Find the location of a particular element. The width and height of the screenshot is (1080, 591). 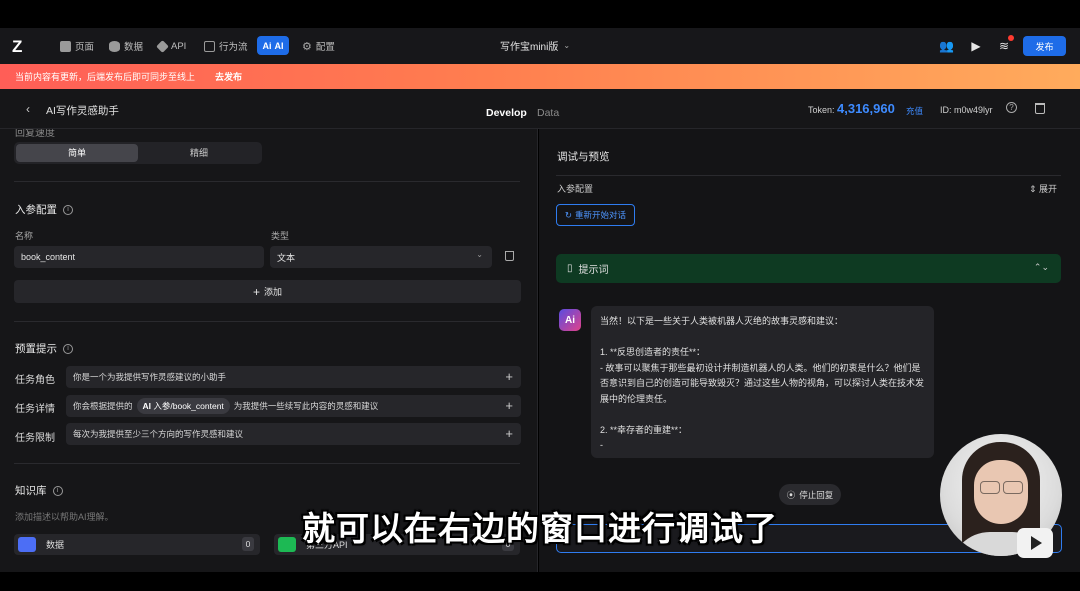

document-icon: ▯ is located at coordinates (570, 268).